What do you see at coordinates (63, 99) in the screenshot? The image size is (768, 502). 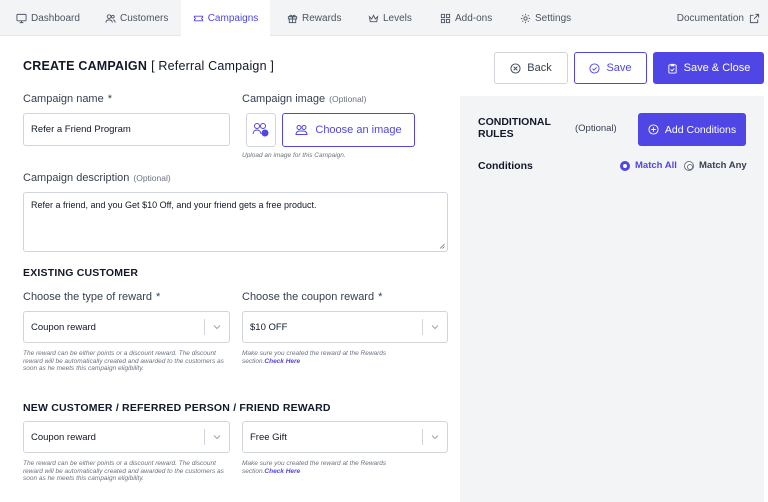 I see `campaign-name-label-text: Campaign name` at bounding box center [63, 99].